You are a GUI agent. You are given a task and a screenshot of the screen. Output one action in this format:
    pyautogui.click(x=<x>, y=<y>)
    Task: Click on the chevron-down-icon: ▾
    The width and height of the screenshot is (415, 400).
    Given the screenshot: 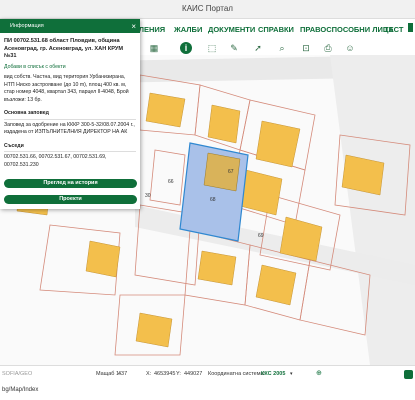 What is the action you would take?
    pyautogui.click(x=291, y=374)
    